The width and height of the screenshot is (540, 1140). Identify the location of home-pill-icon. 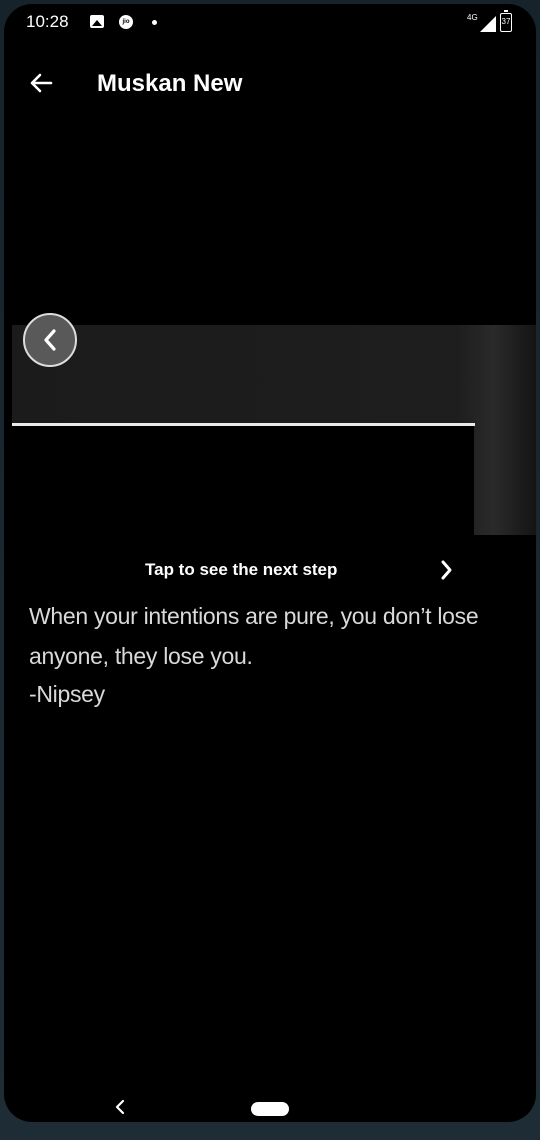
(270, 1109).